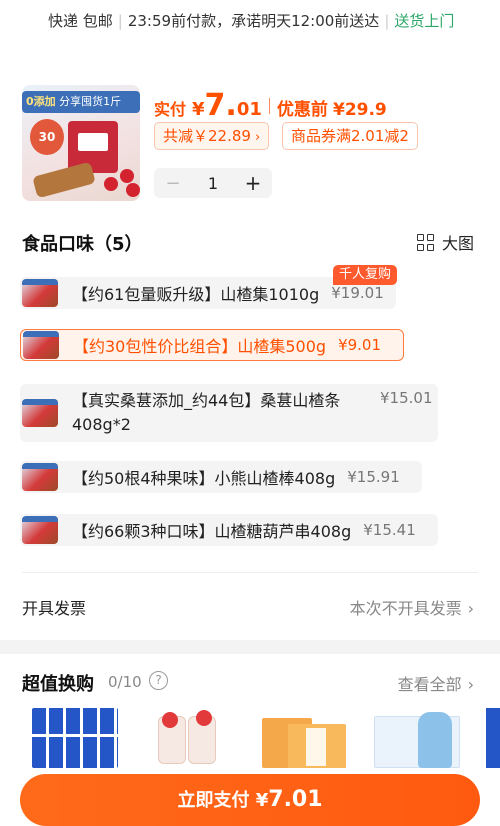 This screenshot has width=500, height=826. I want to click on trade-in-item-snack-box, so click(302, 738).